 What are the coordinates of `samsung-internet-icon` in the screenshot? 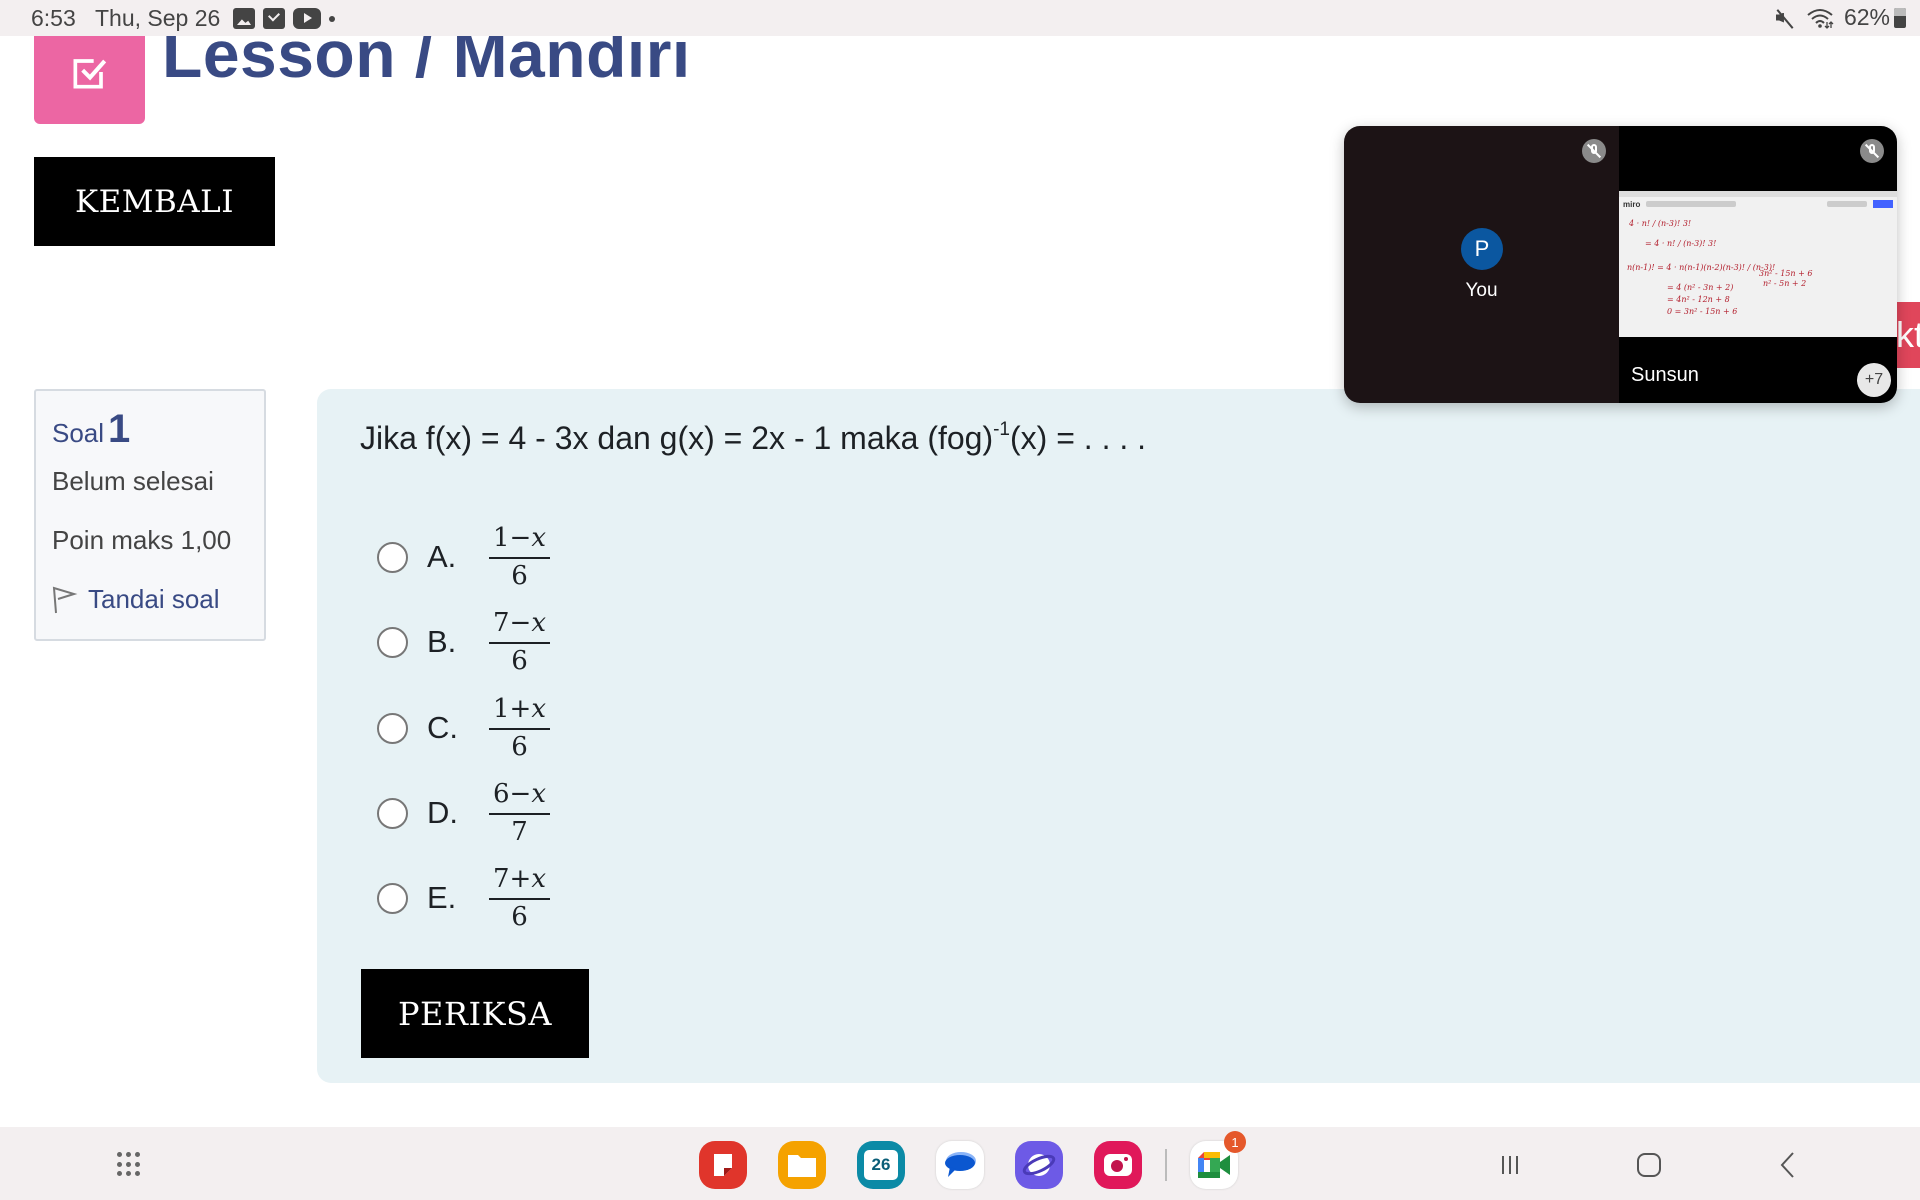 It's located at (1039, 1165).